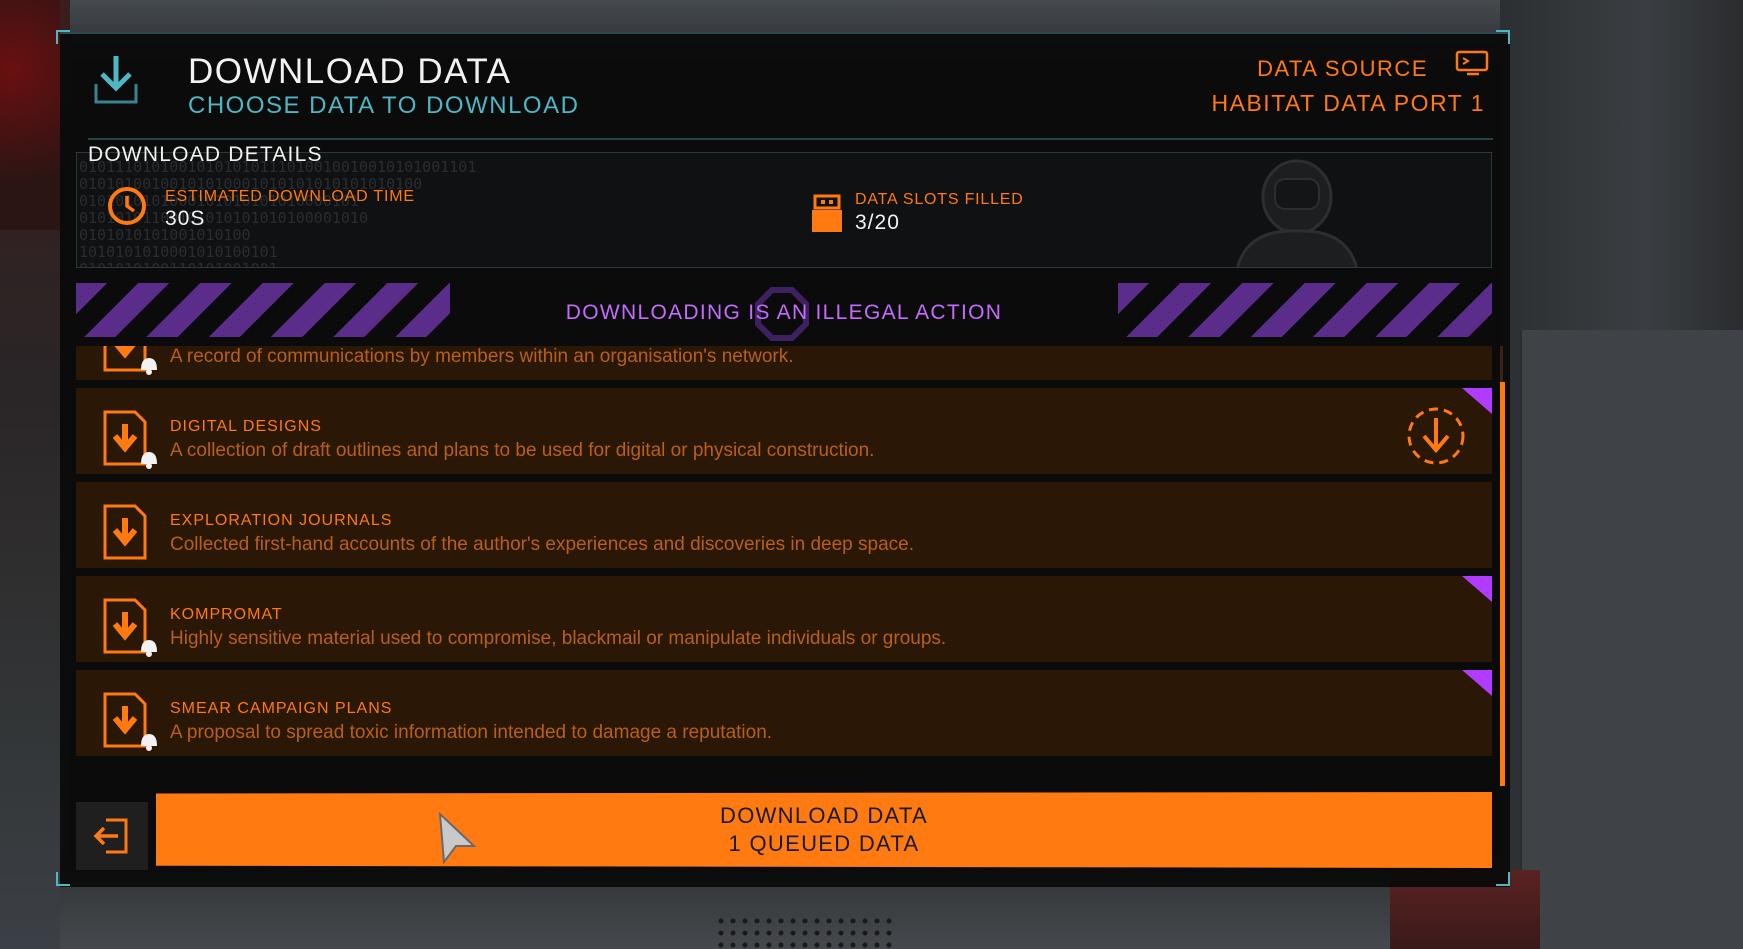 Image resolution: width=1743 pixels, height=949 pixels. What do you see at coordinates (824, 830) in the screenshot?
I see `download-data-button: DOWNLOAD DATA 1 QUEUED DATA` at bounding box center [824, 830].